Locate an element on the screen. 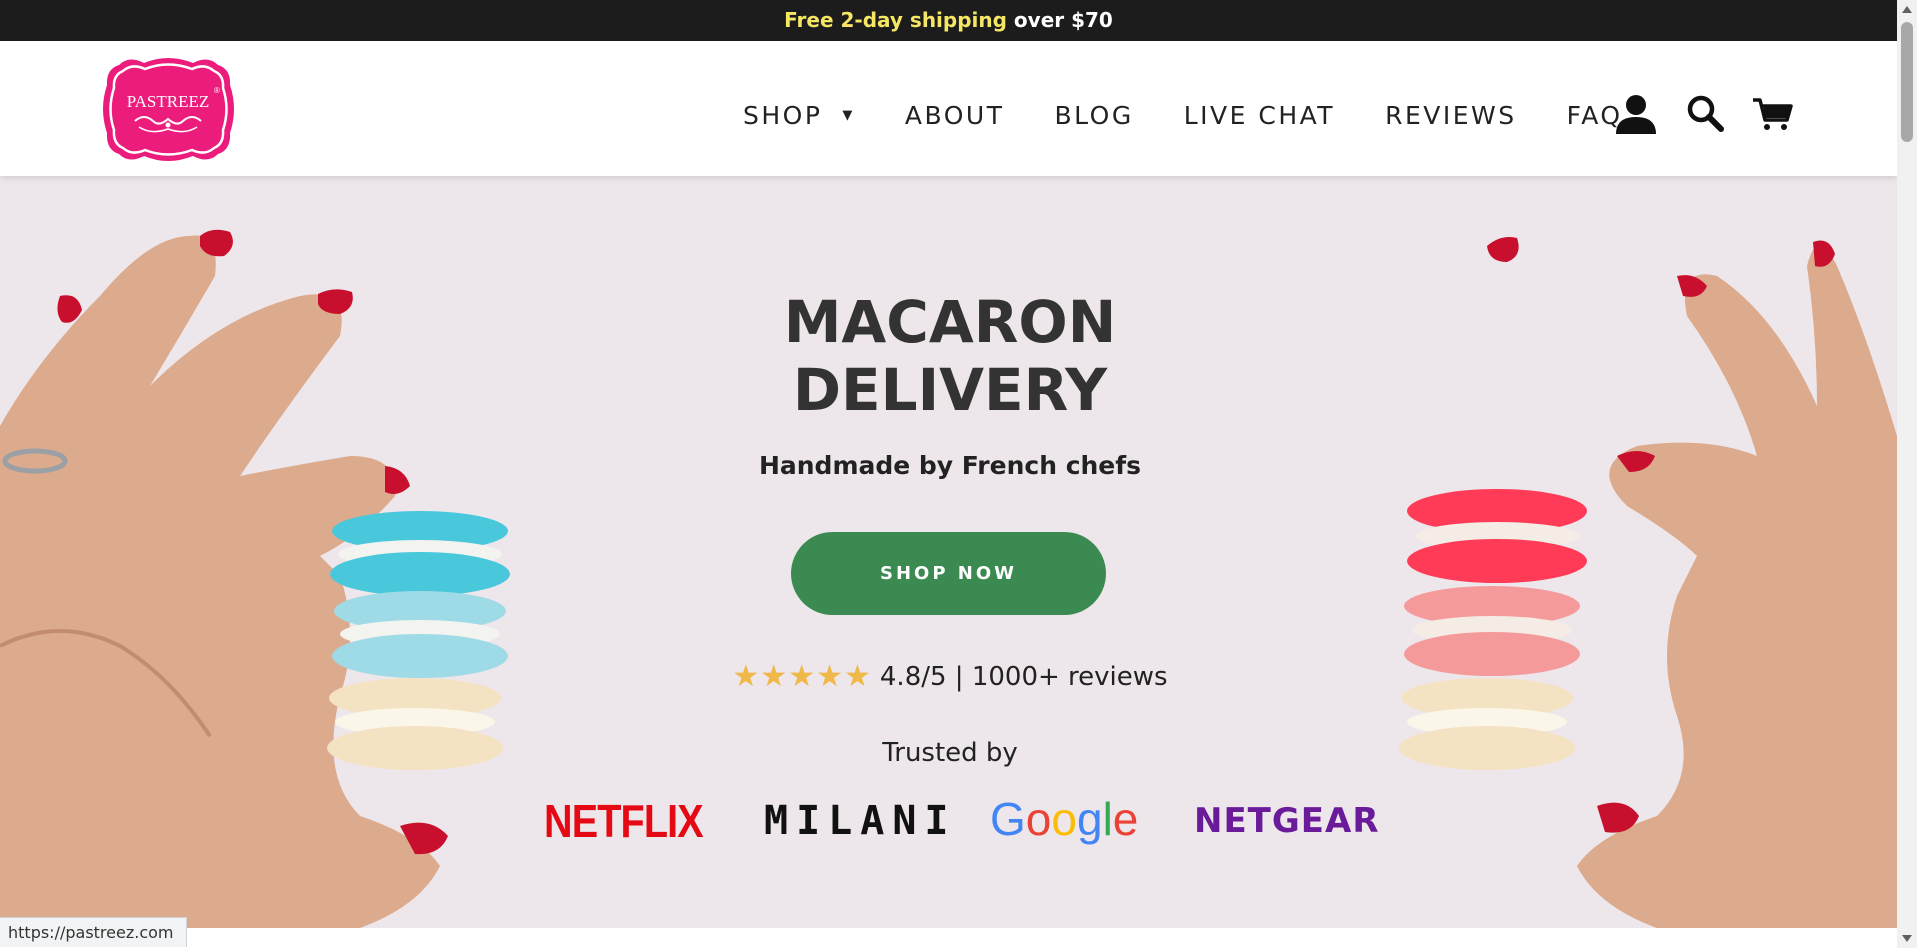 The height and width of the screenshot is (948, 1917). pastreez-logo: PASTREEZ ® is located at coordinates (168, 109).